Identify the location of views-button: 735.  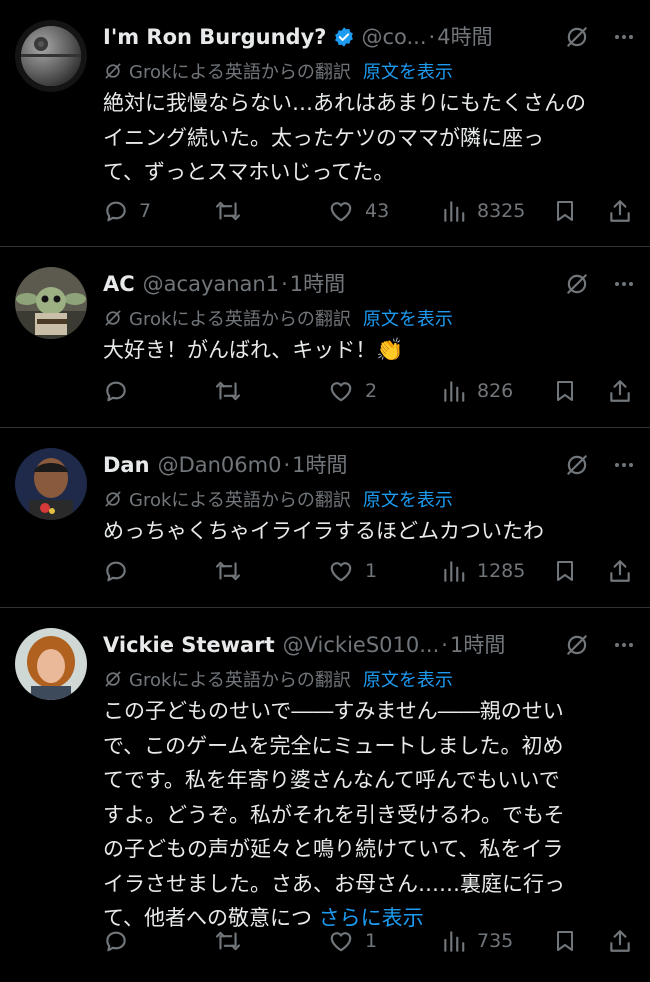
(477, 941).